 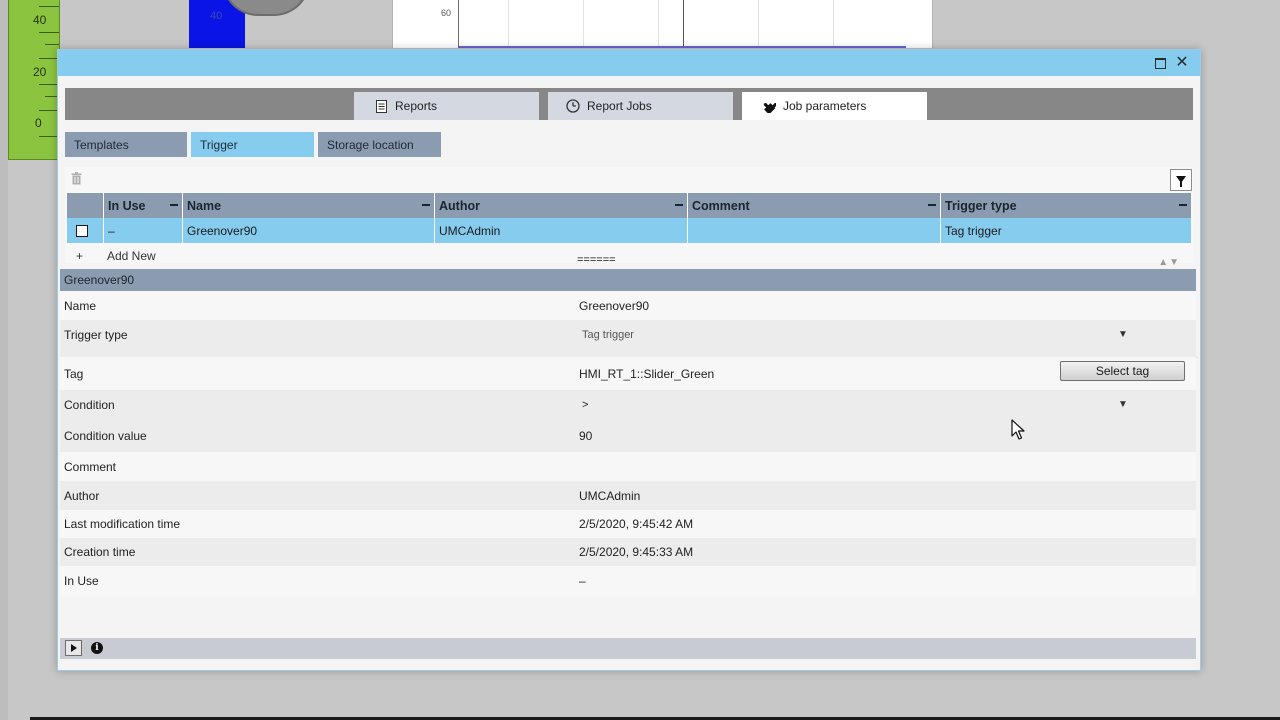 I want to click on row-select-cell, so click(x=85, y=230).